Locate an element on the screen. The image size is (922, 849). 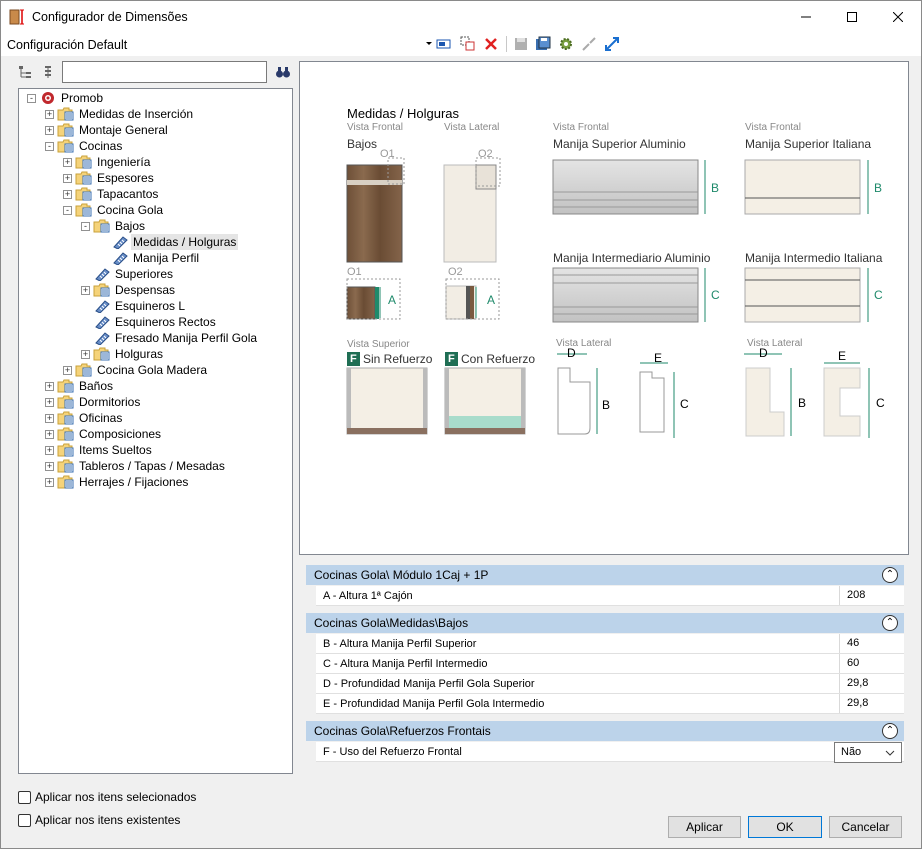
tree-node: + Cocina Gola Madera is located at coordinates (155, 370).